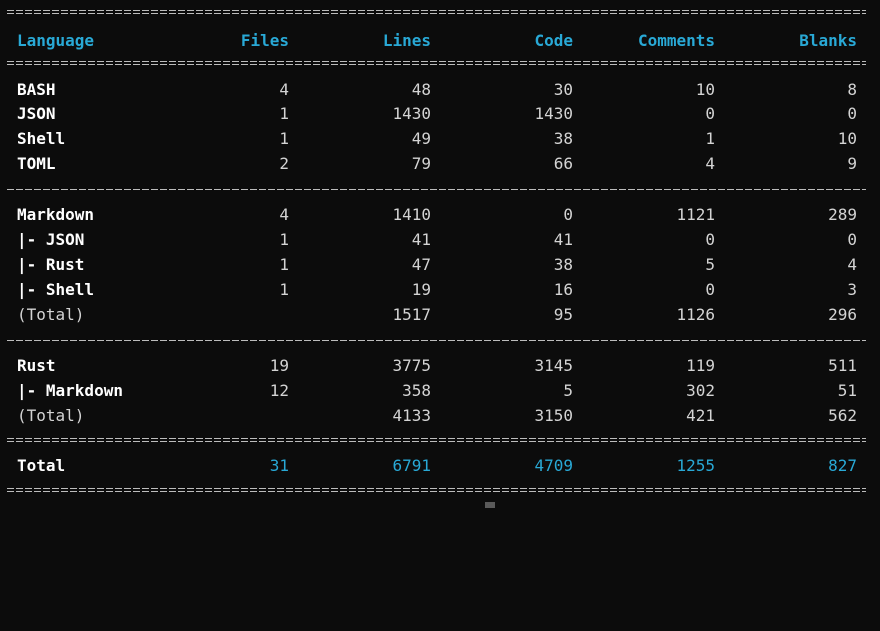 The width and height of the screenshot is (880, 631). Describe the element at coordinates (279, 465) in the screenshot. I see `total-files: 31` at that location.